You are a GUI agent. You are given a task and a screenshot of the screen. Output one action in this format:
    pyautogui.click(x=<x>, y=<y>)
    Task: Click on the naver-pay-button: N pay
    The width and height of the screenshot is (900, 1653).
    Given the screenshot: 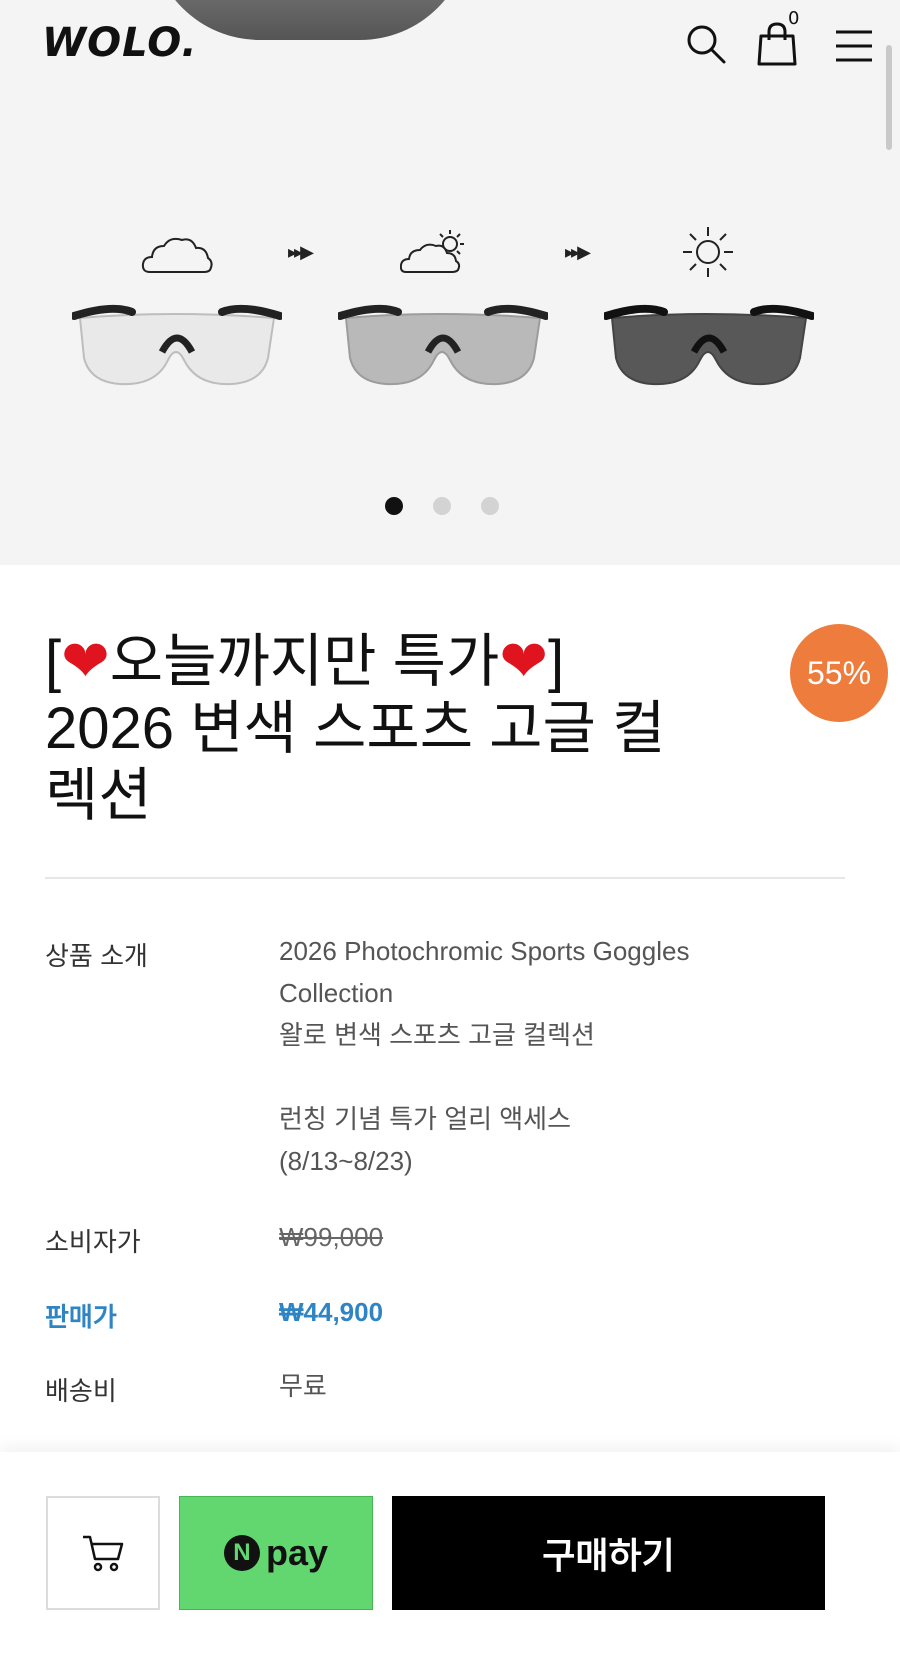 What is the action you would take?
    pyautogui.click(x=276, y=1553)
    